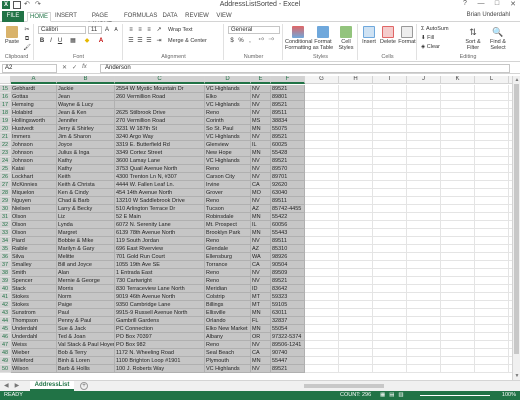 The height and width of the screenshot is (400, 520). What do you see at coordinates (193, 30) in the screenshot?
I see `wrap-text-button: Wrap Text` at bounding box center [193, 30].